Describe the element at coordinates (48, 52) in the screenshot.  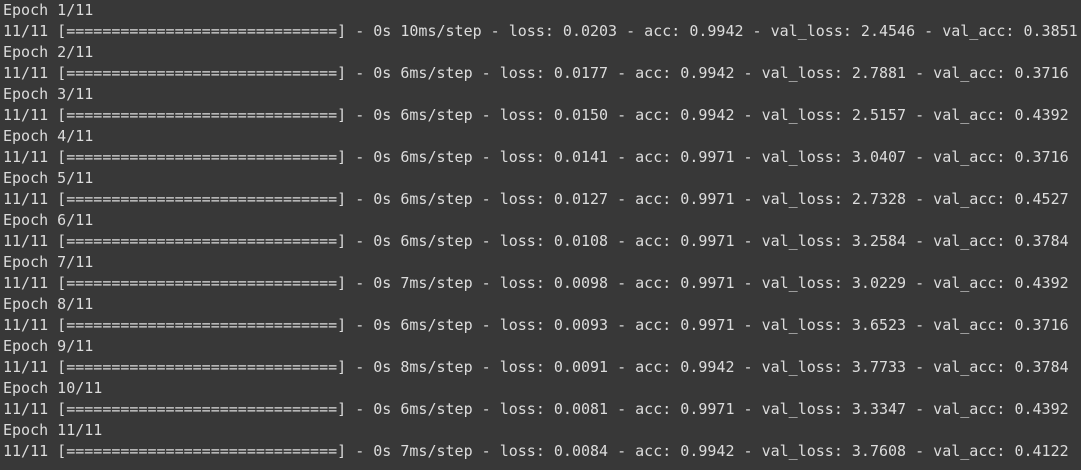
I see `epoch-header-line: Epoch 2/11` at that location.